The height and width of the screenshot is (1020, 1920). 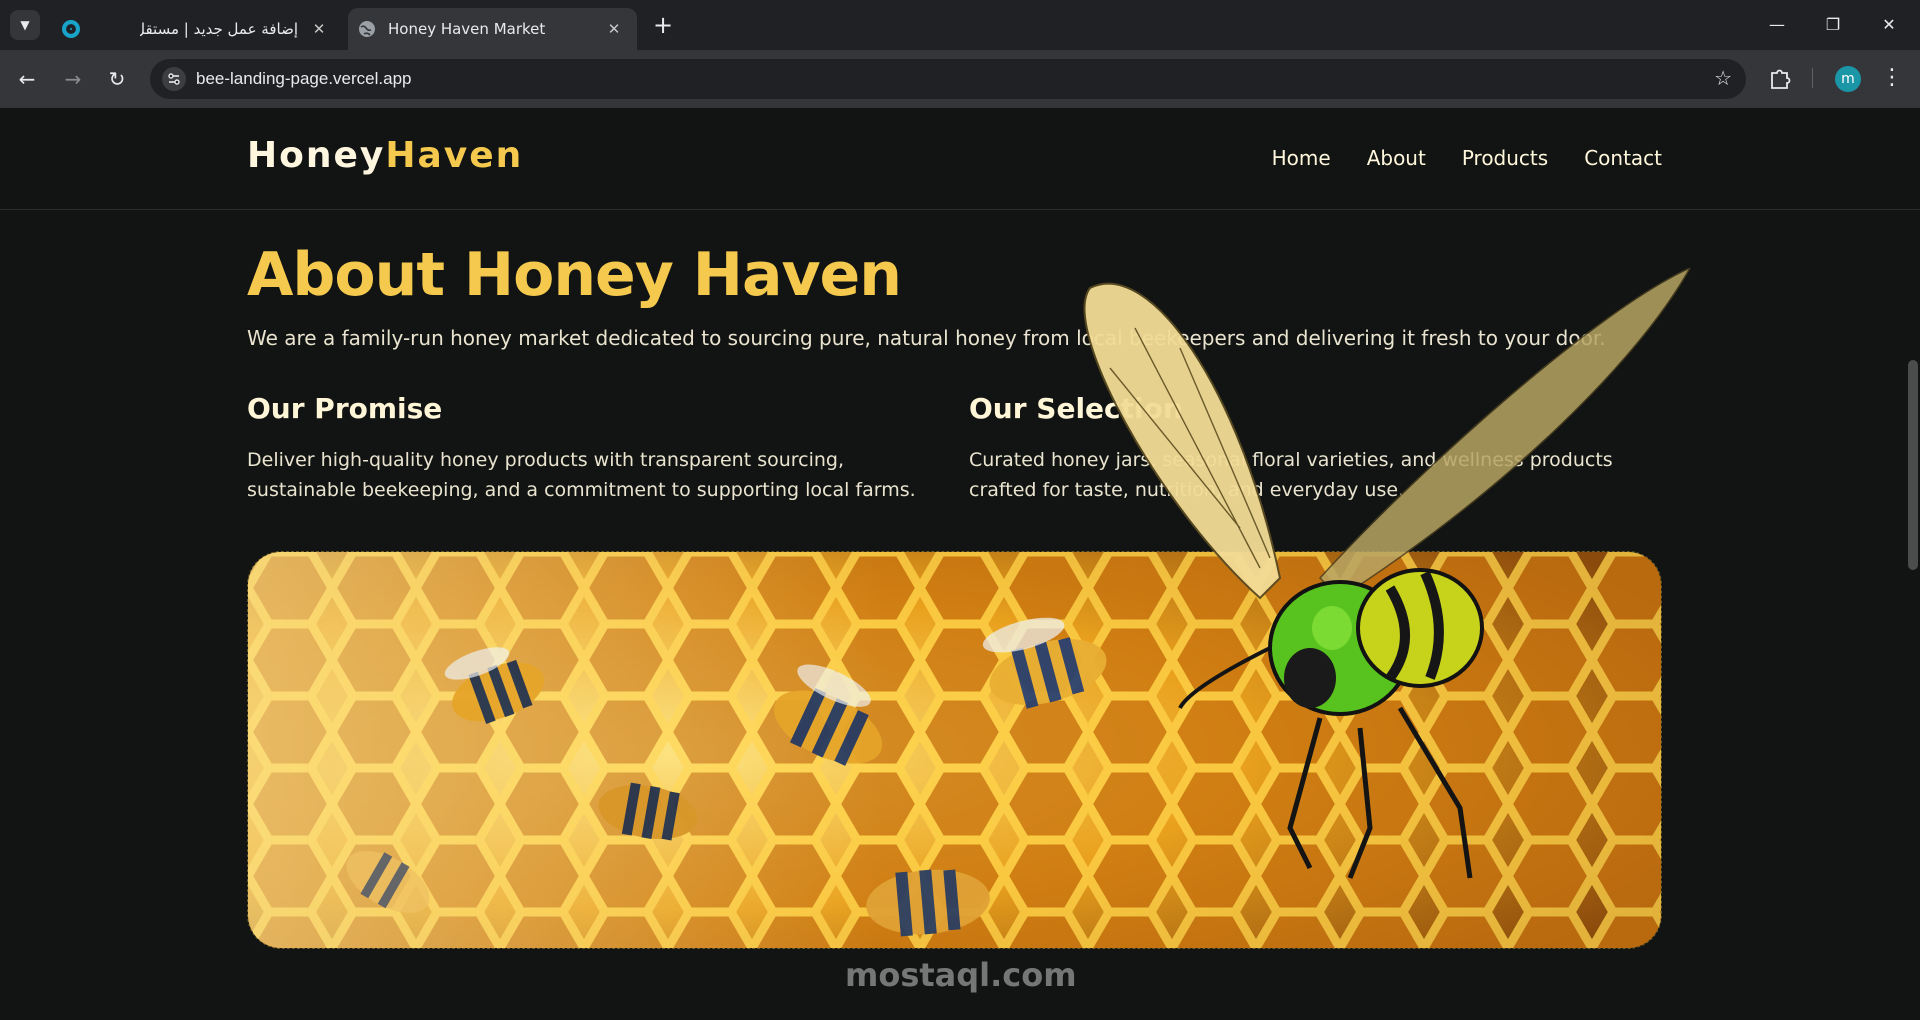 I want to click on site-logo: HoneyHaven, so click(x=385, y=155).